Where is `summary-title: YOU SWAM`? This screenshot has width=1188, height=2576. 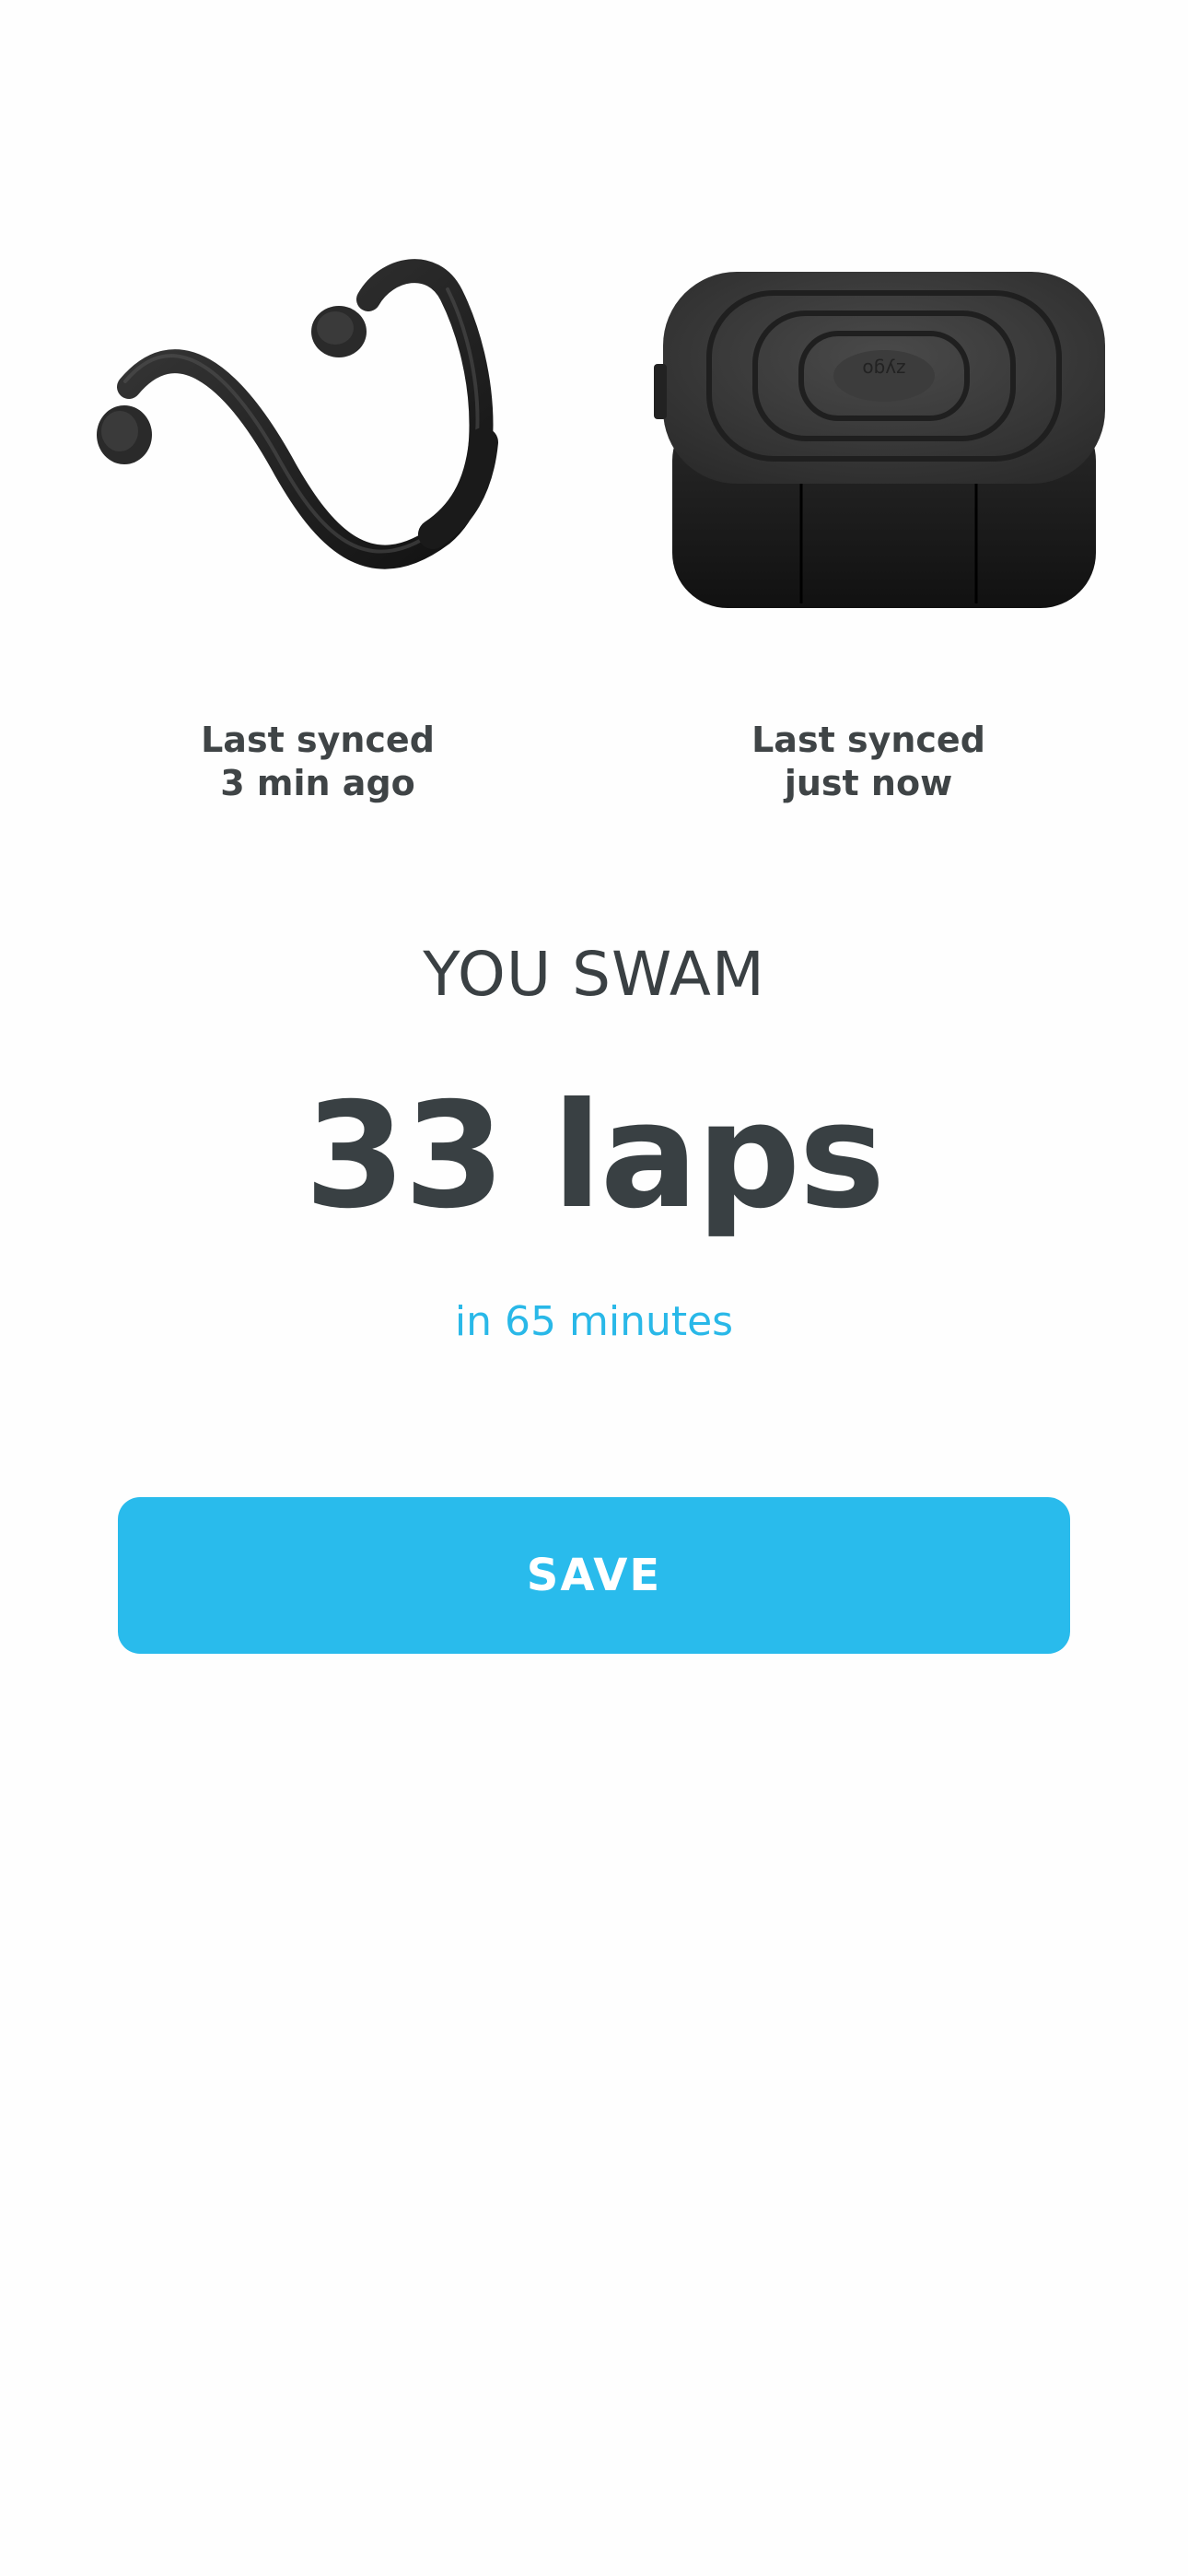 summary-title: YOU SWAM is located at coordinates (594, 975).